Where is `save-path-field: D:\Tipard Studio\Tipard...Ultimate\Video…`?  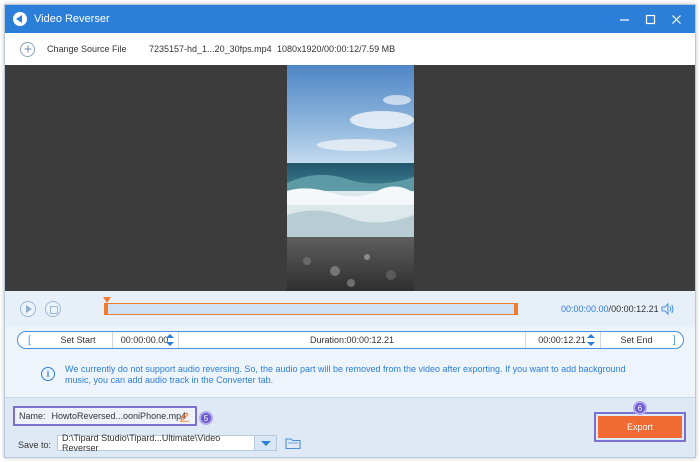 save-path-field: D:\Tipard Studio\Tipard...Ultimate\Video… is located at coordinates (156, 443).